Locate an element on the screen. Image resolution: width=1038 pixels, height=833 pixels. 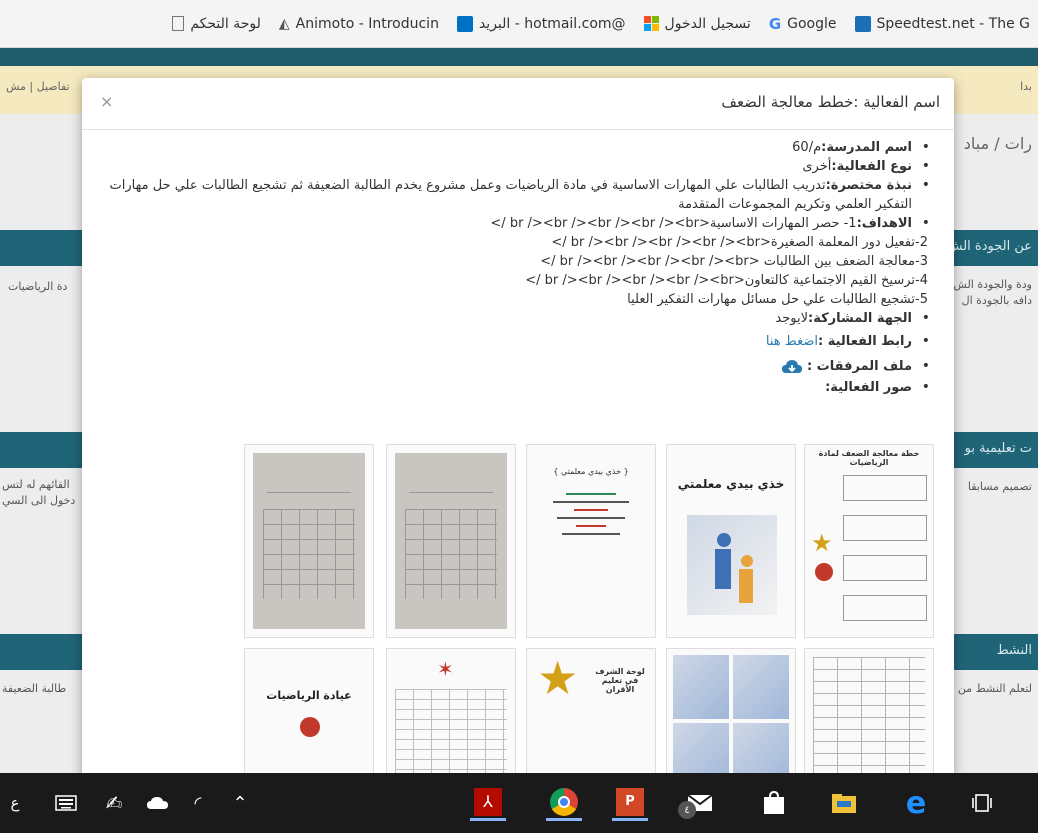
section-band-label: عن الجودة الش is located at coordinates (989, 246).